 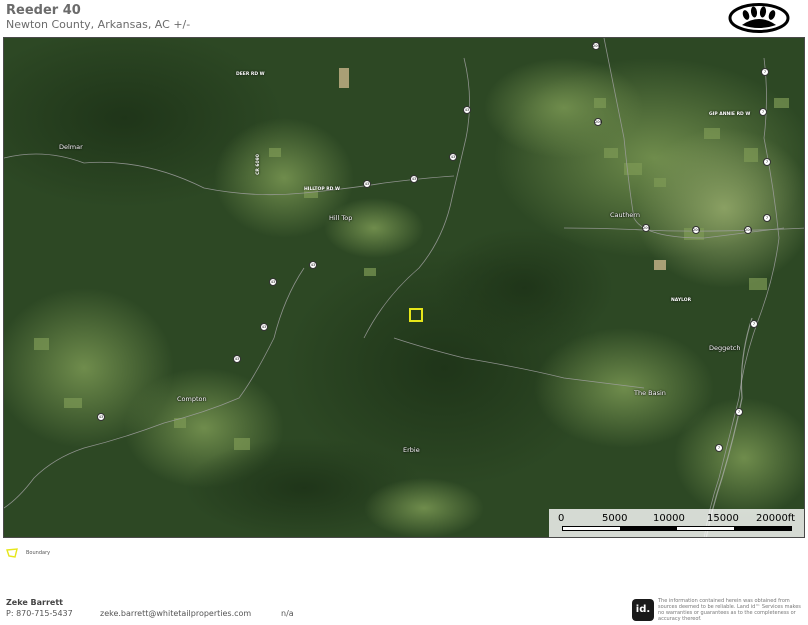 I want to click on map-title: Reeder 40, so click(x=43, y=10).